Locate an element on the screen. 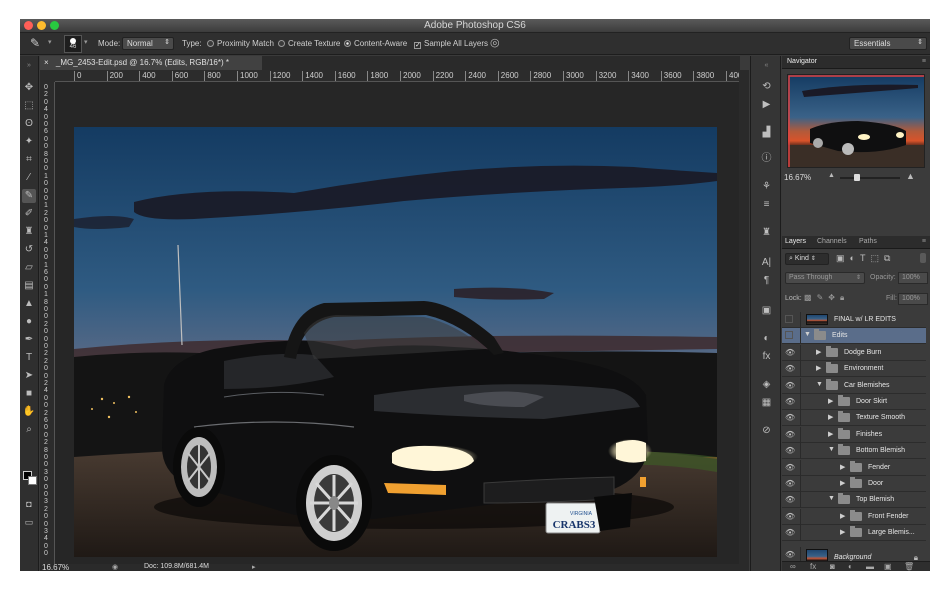 This screenshot has width=950, height=589. lasso-tool-icon: ʘ is located at coordinates (29, 124).